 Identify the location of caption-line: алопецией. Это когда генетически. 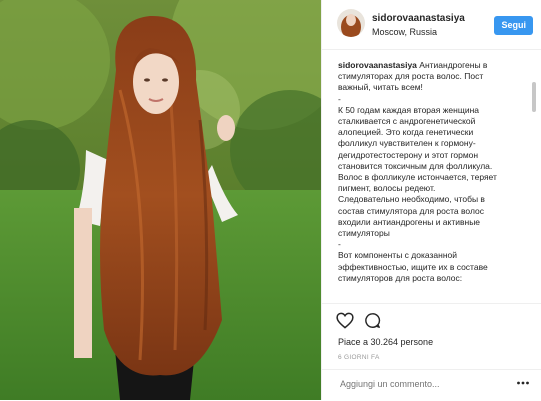
(406, 132).